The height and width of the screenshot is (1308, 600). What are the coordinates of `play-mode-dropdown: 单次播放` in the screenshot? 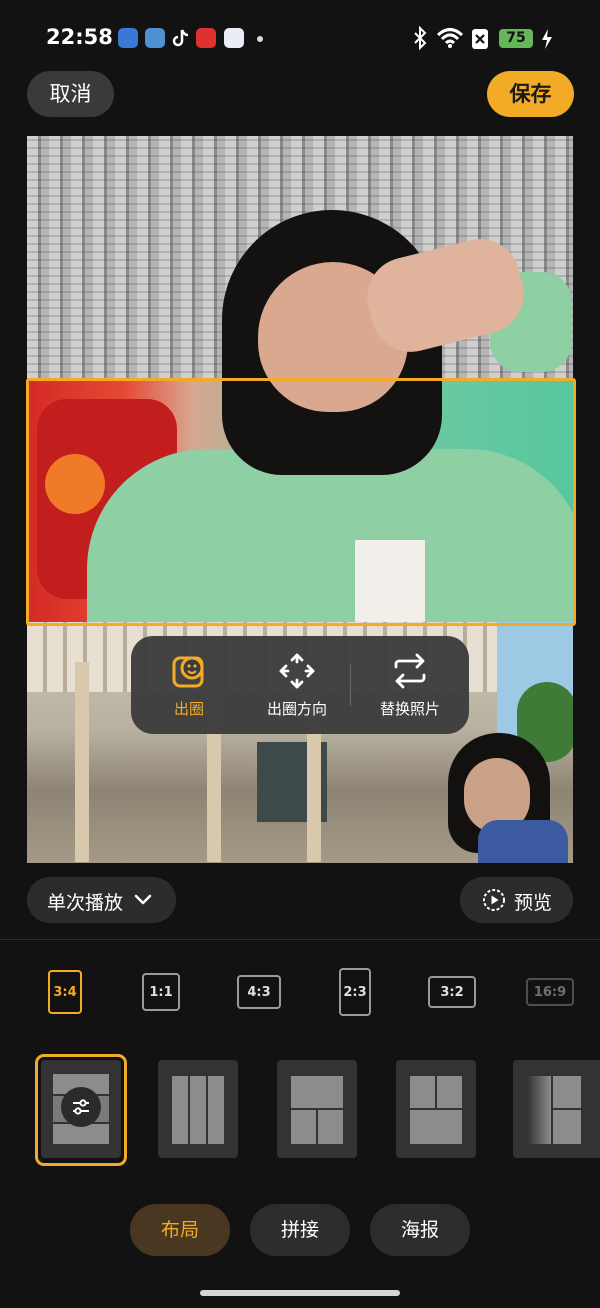 It's located at (101, 900).